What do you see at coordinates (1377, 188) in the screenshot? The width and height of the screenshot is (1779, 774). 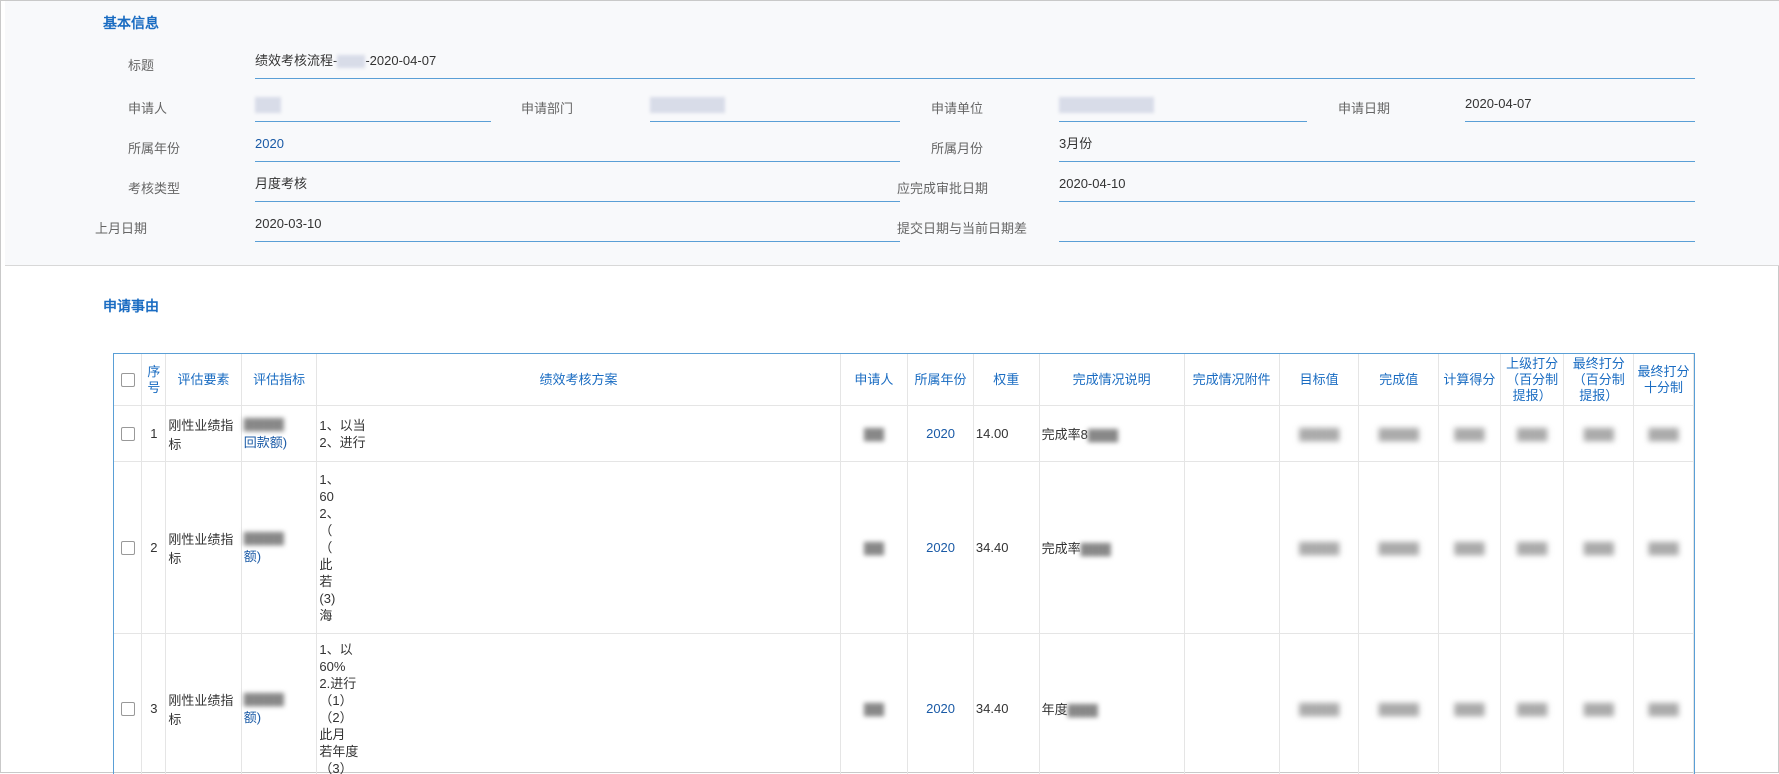 I see `due-field: 2020-04-10` at bounding box center [1377, 188].